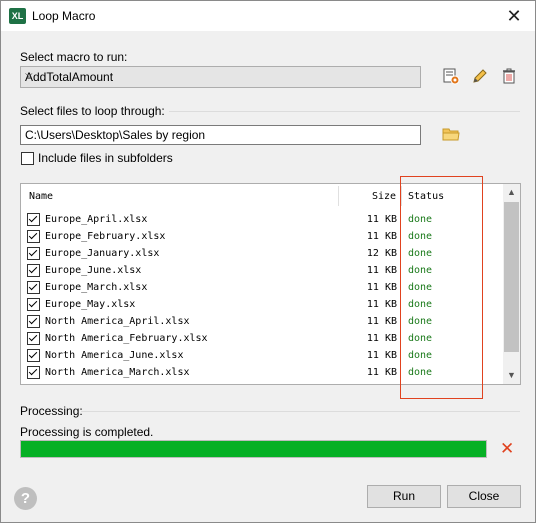 This screenshot has height=523, width=536. What do you see at coordinates (27, 158) in the screenshot?
I see `include-subfolders-checkbox` at bounding box center [27, 158].